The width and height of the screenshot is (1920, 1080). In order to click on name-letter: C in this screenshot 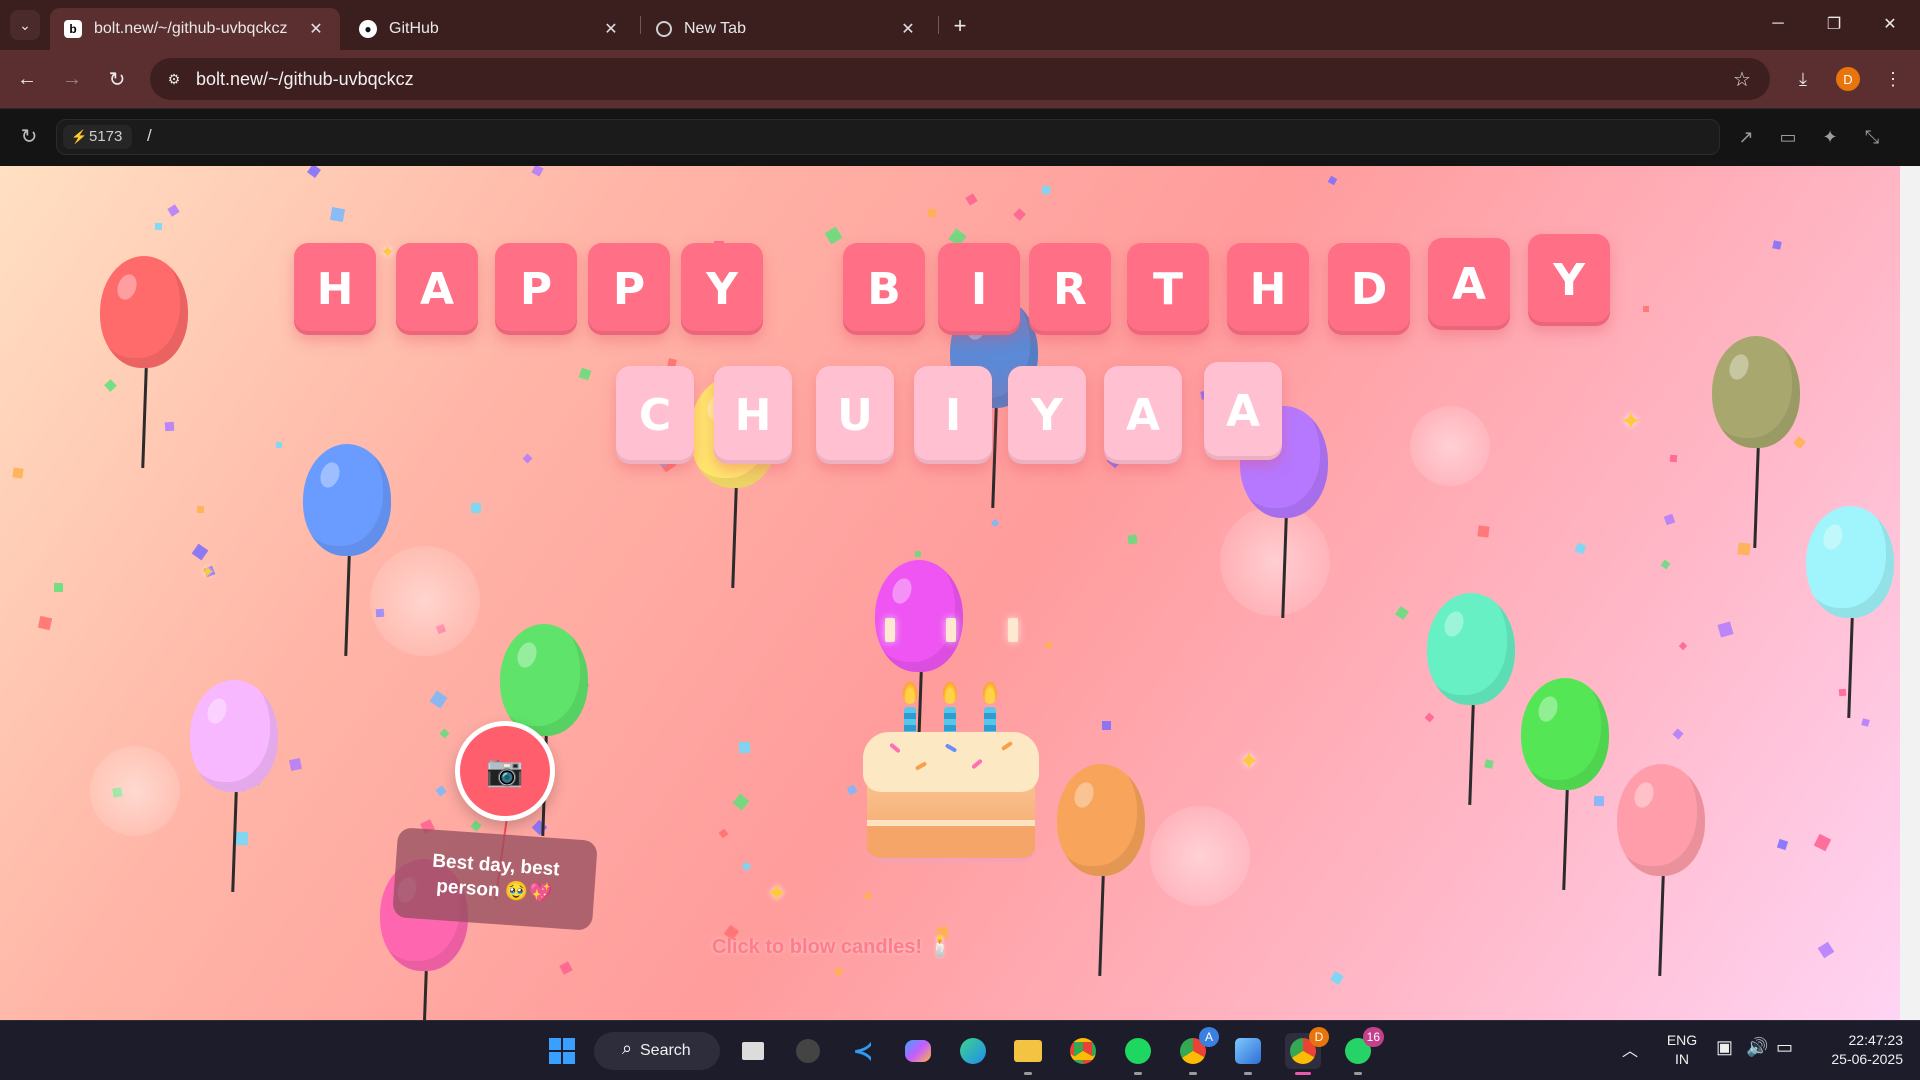, I will do `click(655, 415)`.